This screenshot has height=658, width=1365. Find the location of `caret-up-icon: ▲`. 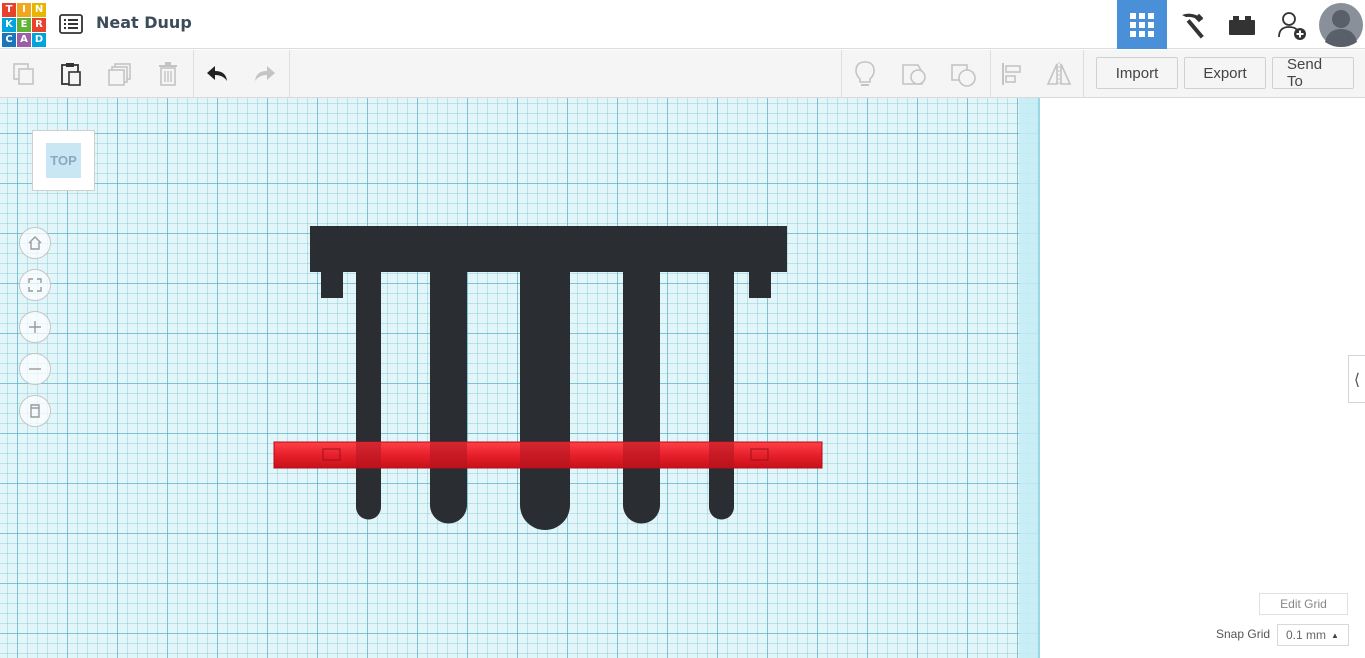

caret-up-icon: ▲ is located at coordinates (1335, 635).